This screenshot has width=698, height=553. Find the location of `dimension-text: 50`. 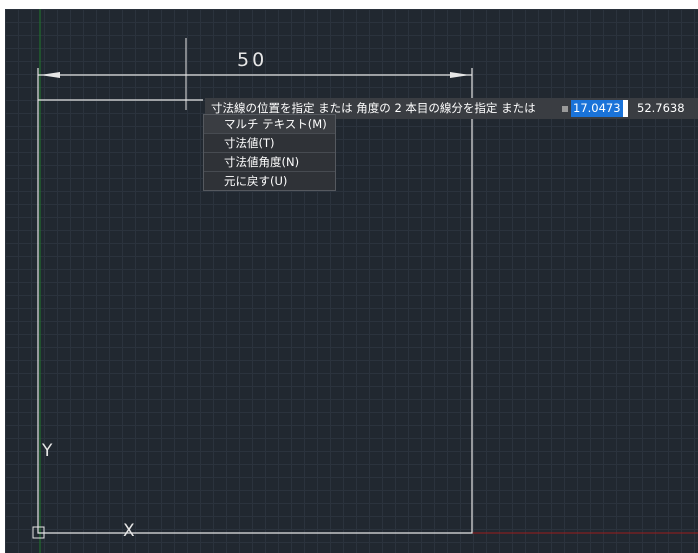

dimension-text: 50 is located at coordinates (252, 60).